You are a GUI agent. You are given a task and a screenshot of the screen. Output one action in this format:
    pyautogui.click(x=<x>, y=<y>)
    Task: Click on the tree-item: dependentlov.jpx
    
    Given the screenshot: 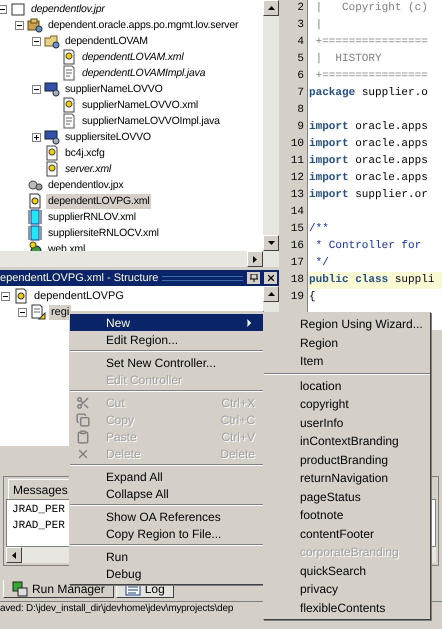 What is the action you would take?
    pyautogui.click(x=86, y=185)
    